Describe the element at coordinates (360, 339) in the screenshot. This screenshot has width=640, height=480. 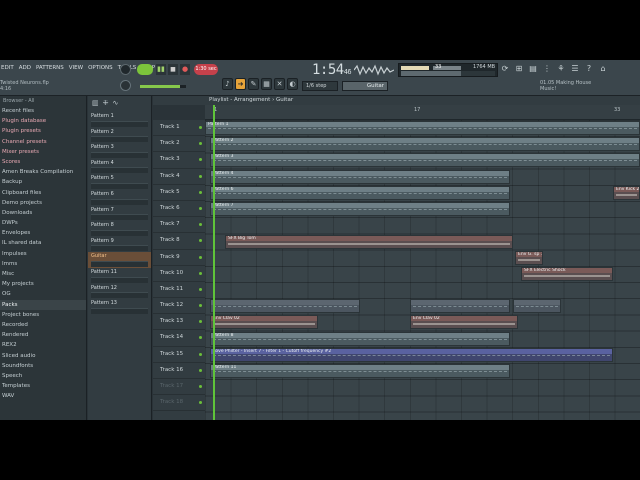
I see `pattern-clip: Pattern 8` at that location.